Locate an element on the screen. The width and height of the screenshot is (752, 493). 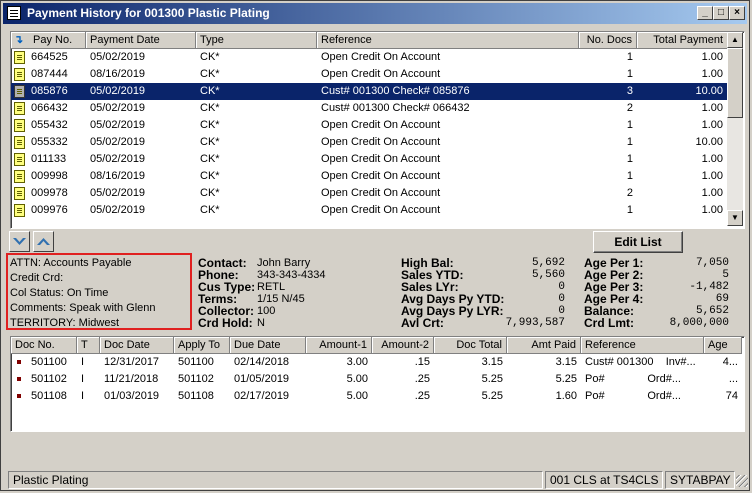
avg-days-ytd-value: 0 is located at coordinates (561, 299).